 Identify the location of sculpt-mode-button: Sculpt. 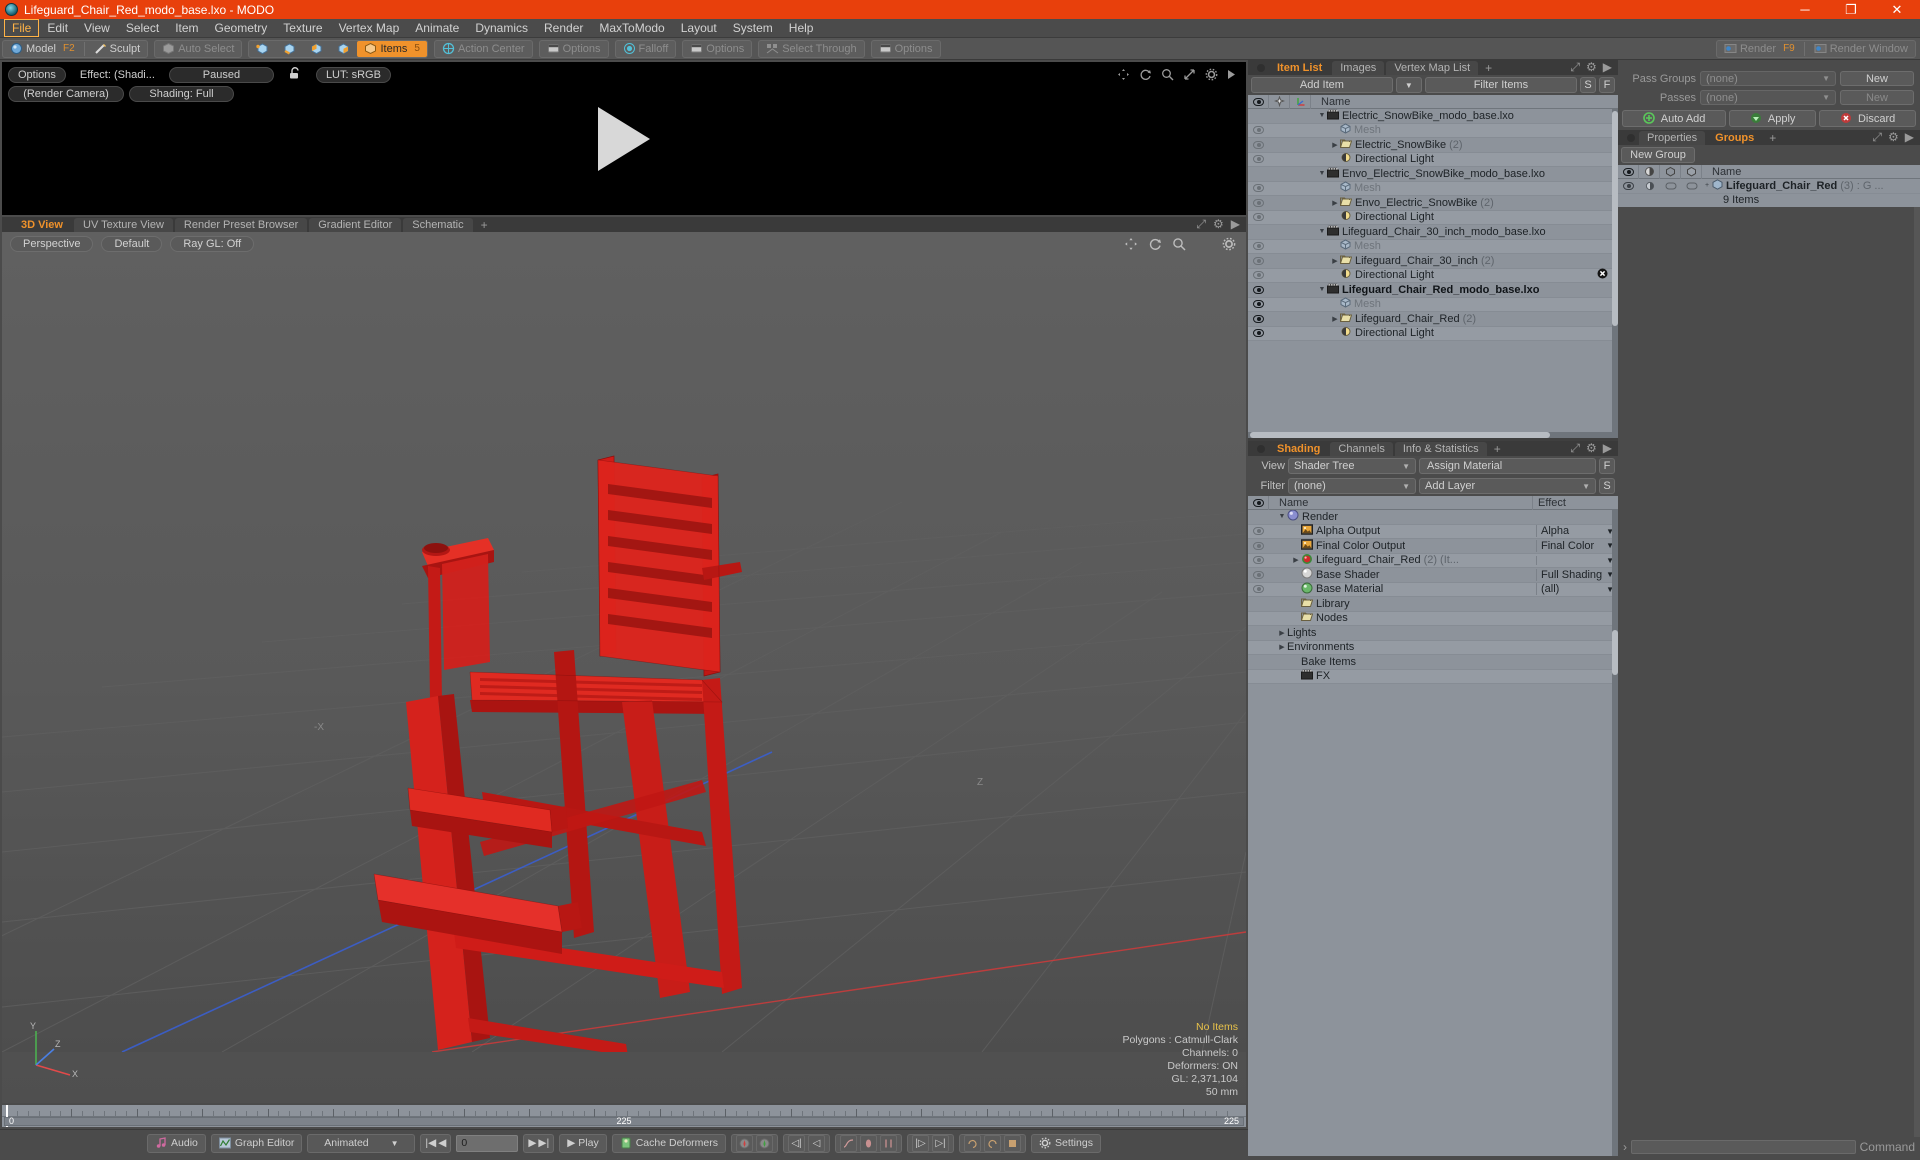
(117, 49).